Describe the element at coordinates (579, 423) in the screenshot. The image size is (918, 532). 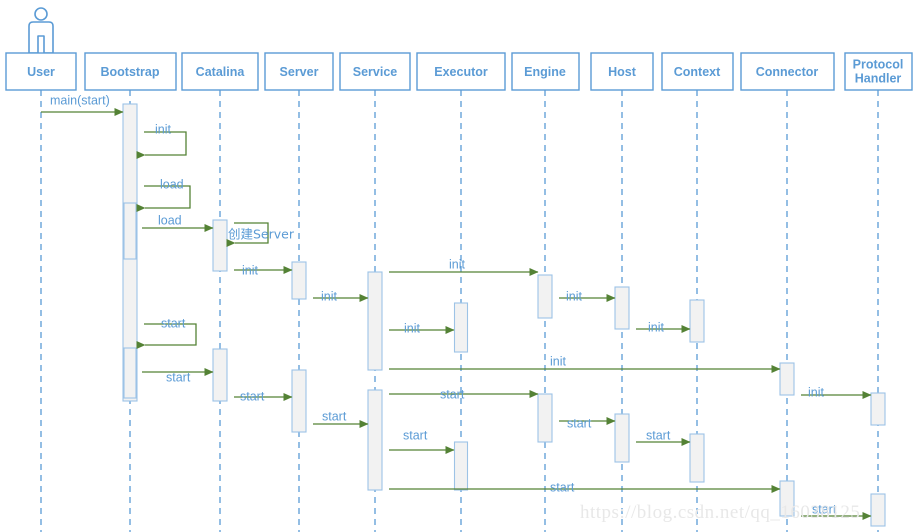
I see `msg-engine-start-host-label: start` at that location.